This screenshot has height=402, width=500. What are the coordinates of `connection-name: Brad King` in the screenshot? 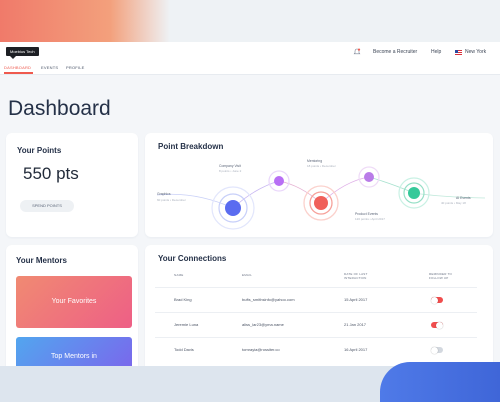 It's located at (183, 299).